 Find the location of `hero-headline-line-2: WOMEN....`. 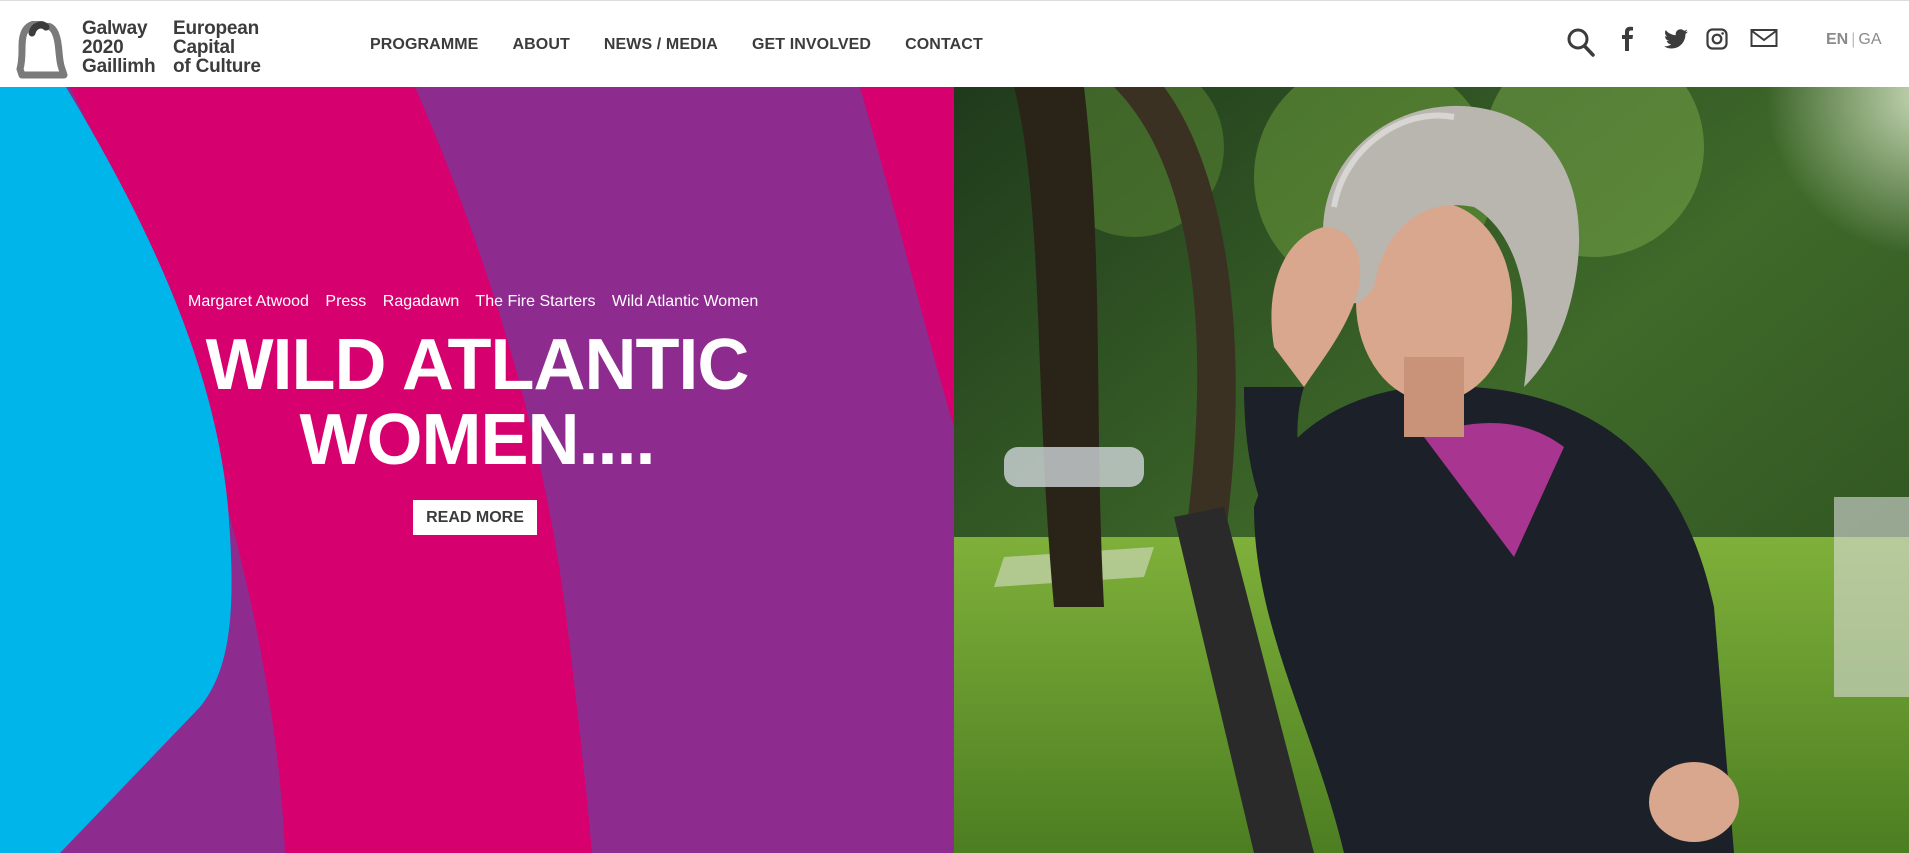

hero-headline-line-2: WOMEN.... is located at coordinates (477, 440).